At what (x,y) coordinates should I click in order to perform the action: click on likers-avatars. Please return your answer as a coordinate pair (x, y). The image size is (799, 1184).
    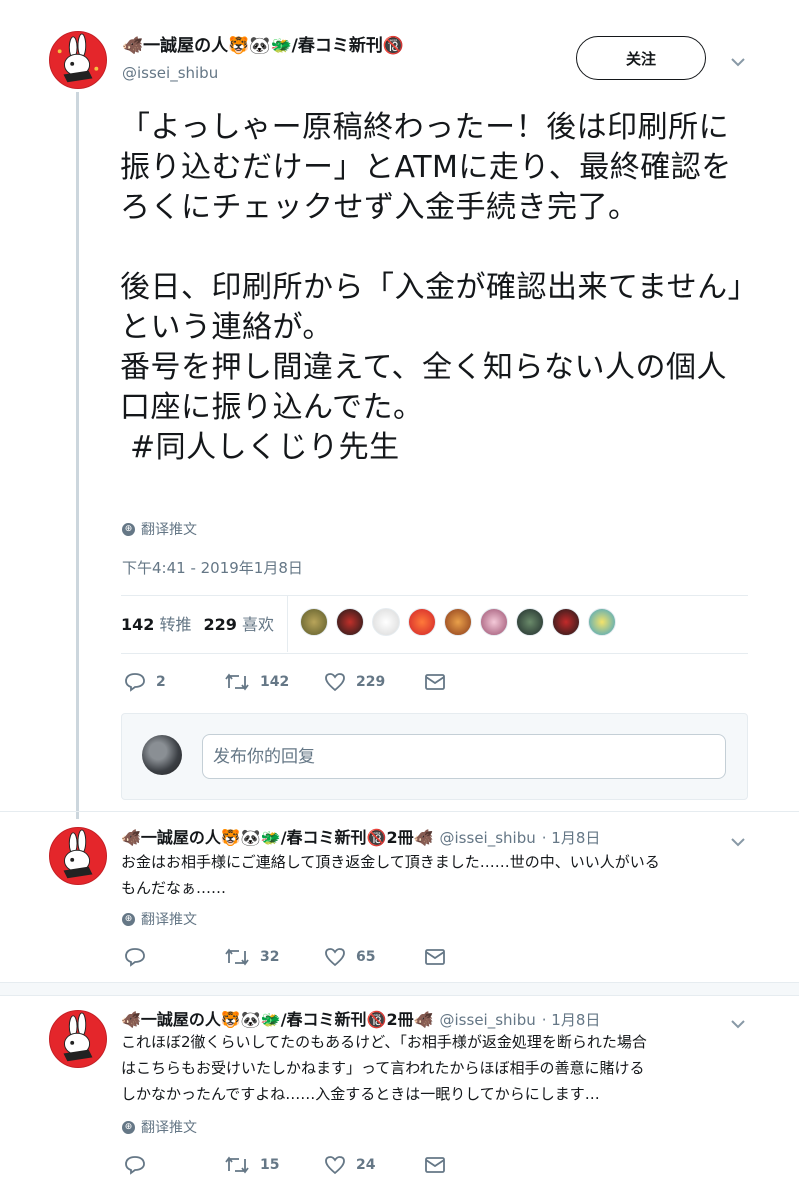
    Looking at the image, I should click on (458, 622).